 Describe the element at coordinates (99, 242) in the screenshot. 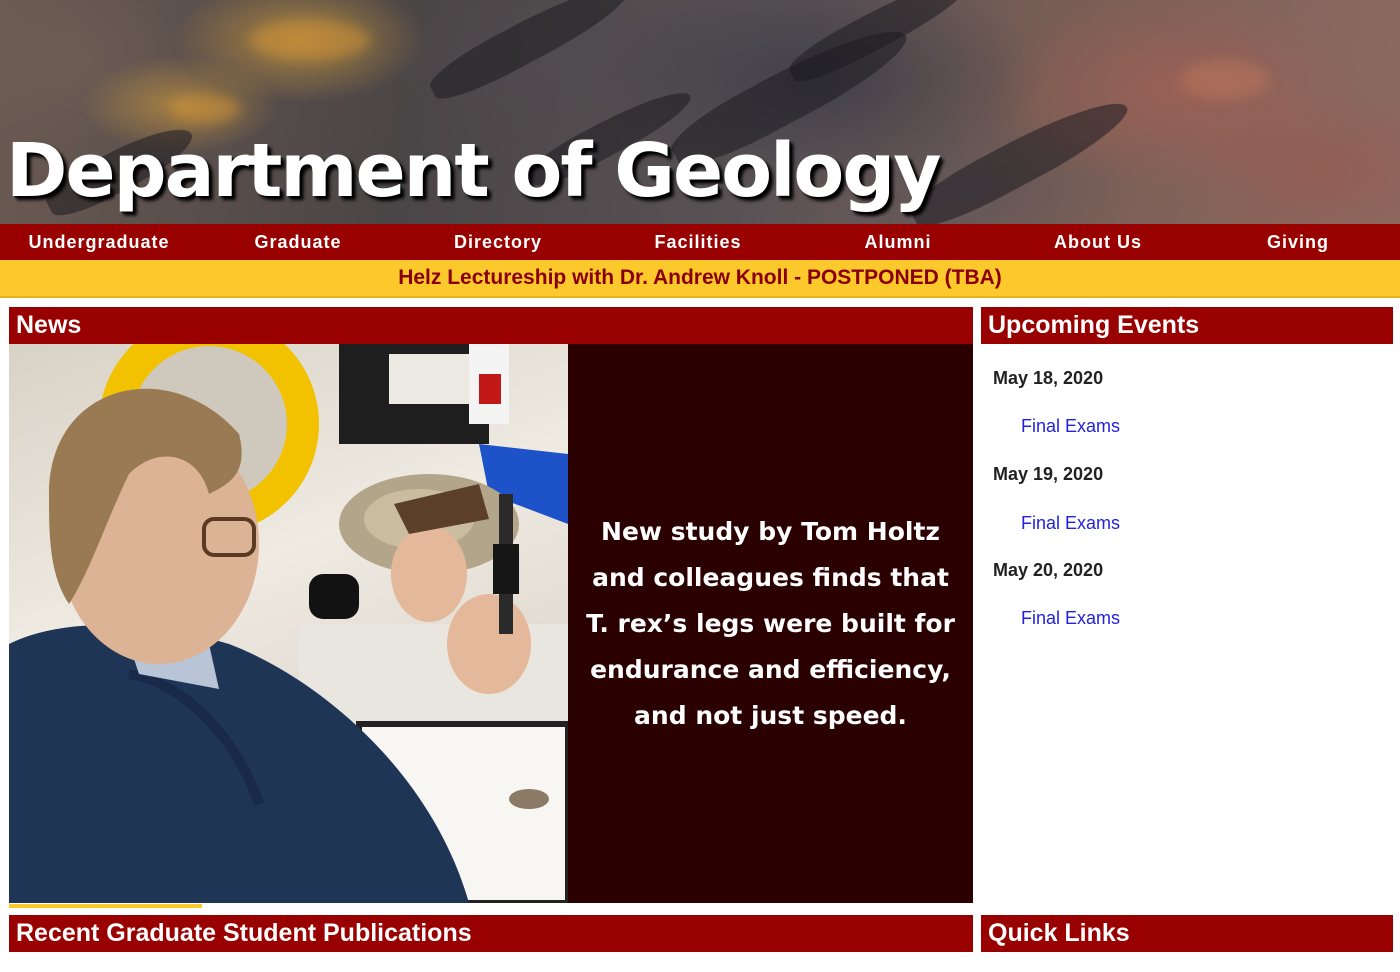

I see `nav-item-undergraduate: Undergraduate` at that location.